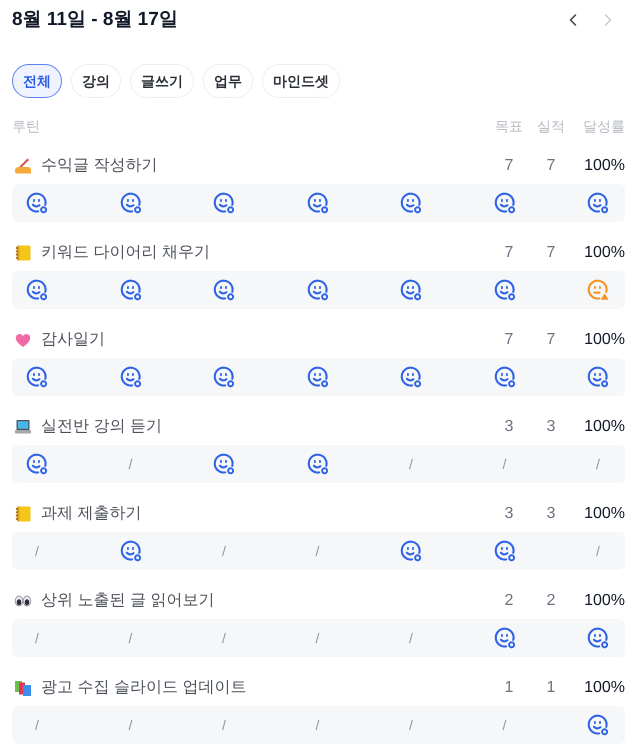 This screenshot has width=640, height=755. Describe the element at coordinates (143, 688) in the screenshot. I see `routine-name: 광고 수집 슬라이드 업데이트` at that location.